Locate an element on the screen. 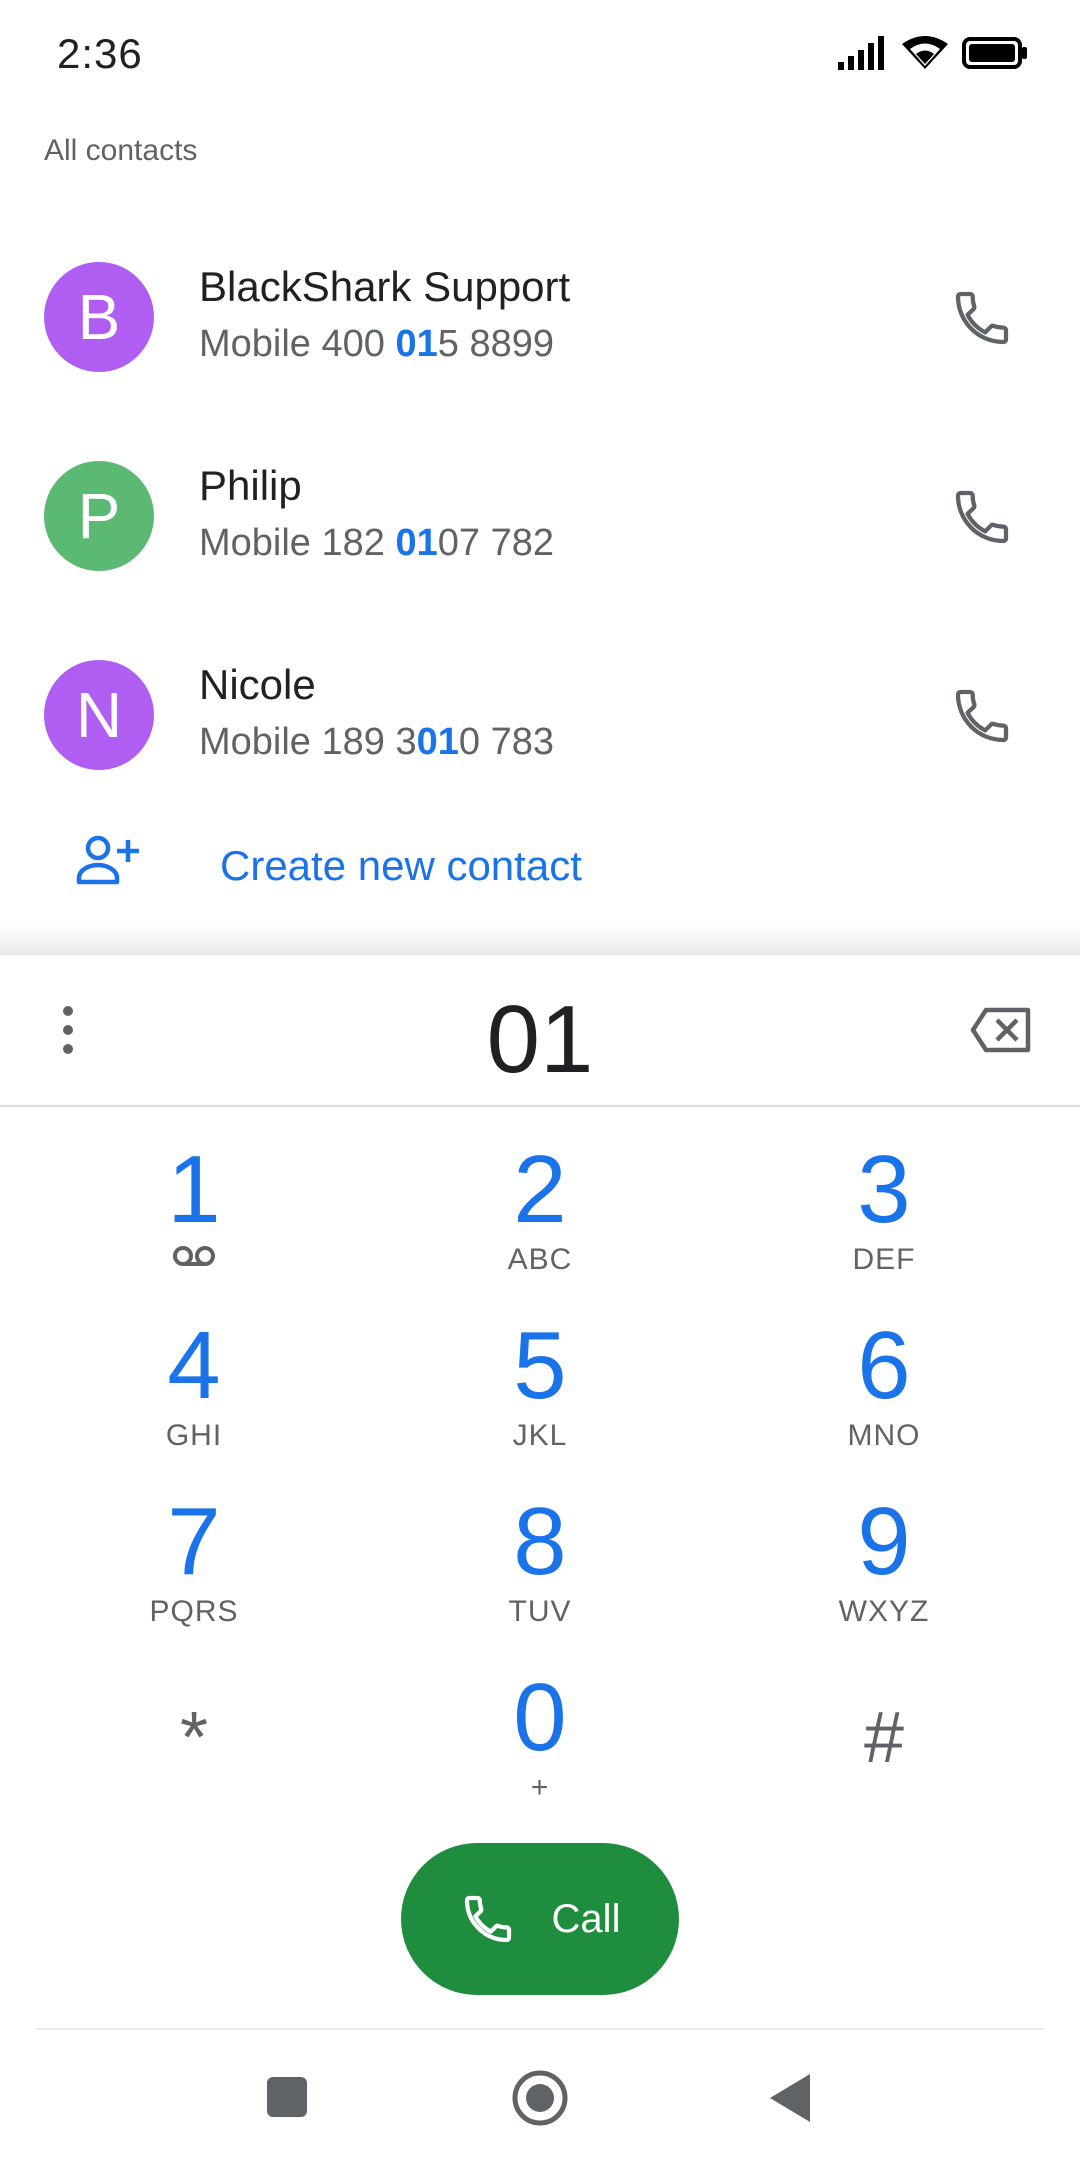  avatar: N is located at coordinates (99, 715).